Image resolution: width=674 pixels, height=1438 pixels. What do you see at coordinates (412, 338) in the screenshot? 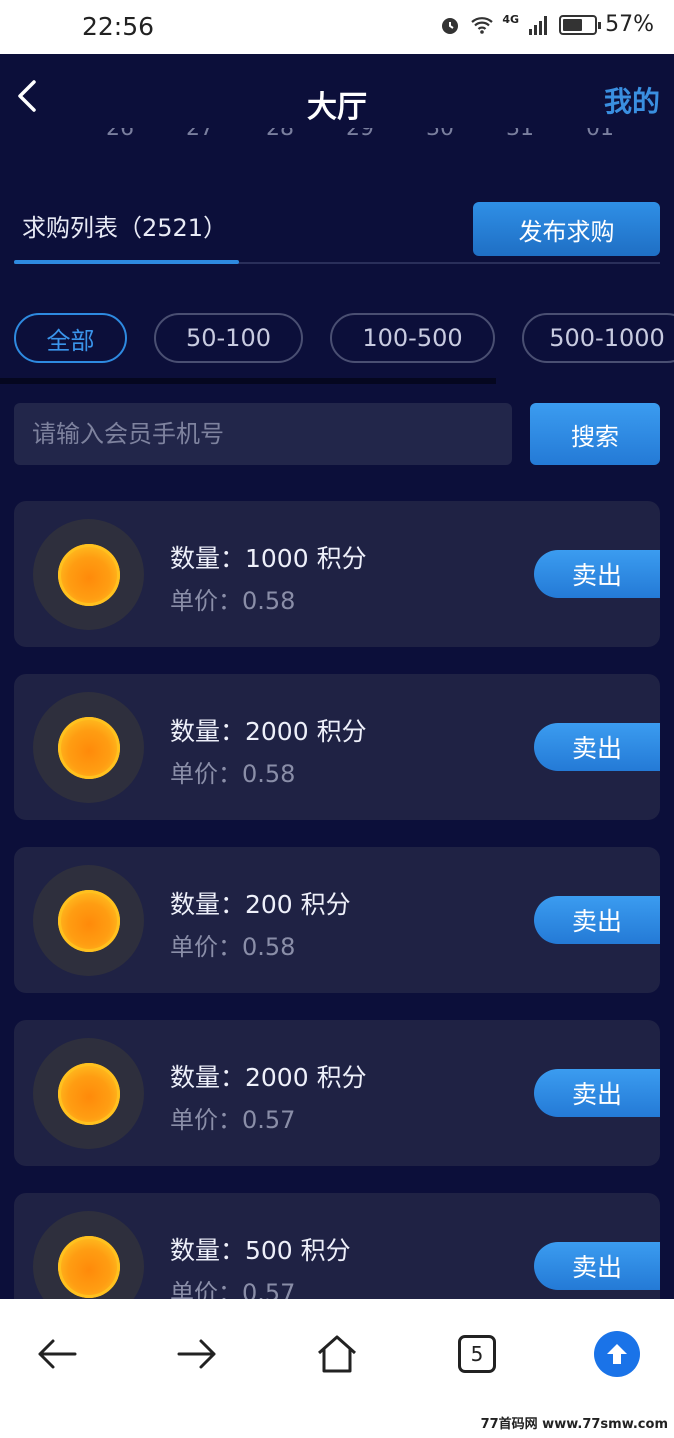
I see `filter-chip-100-500: 100-500` at bounding box center [412, 338].